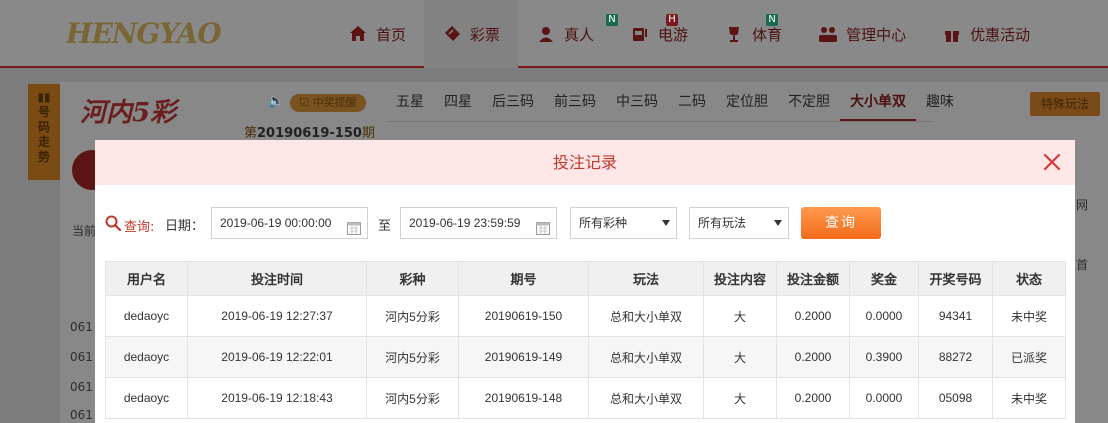 Image resolution: width=1108 pixels, height=423 pixels. Describe the element at coordinates (523, 398) in the screenshot. I see `period-cell: 20190619-148` at that location.